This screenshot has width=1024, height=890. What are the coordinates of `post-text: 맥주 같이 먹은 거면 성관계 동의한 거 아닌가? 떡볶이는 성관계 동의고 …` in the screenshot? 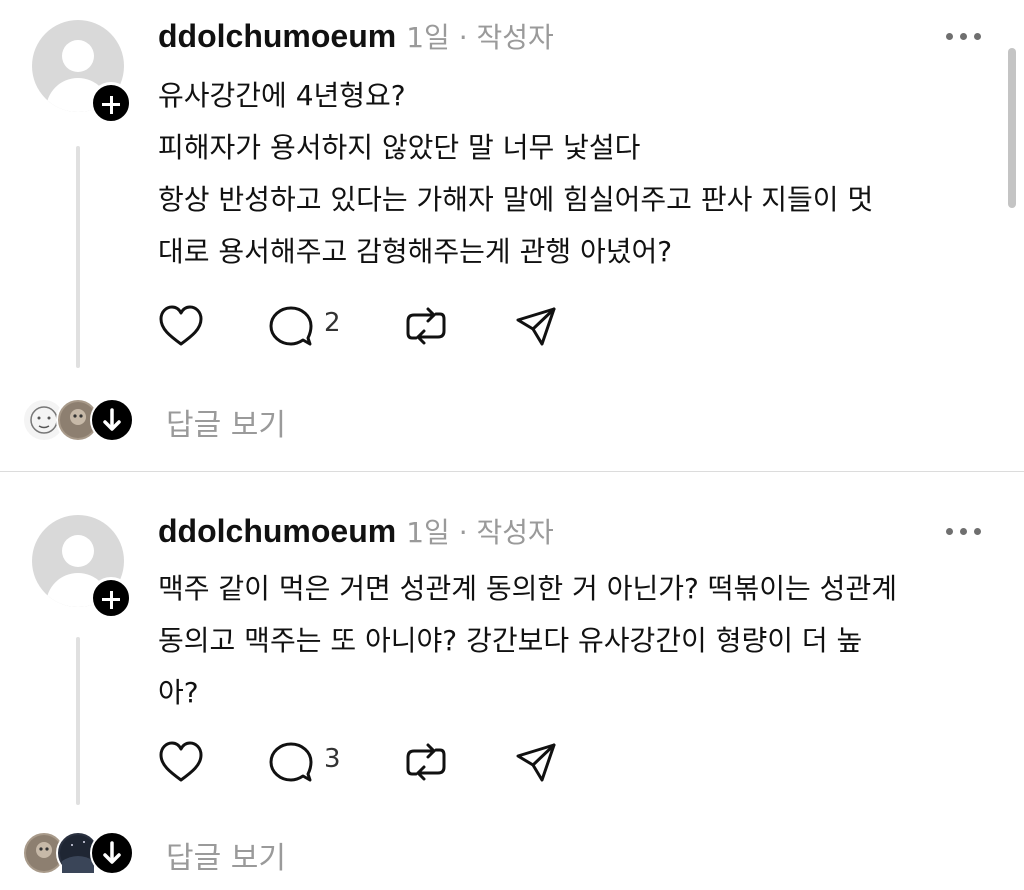 It's located at (578, 641).